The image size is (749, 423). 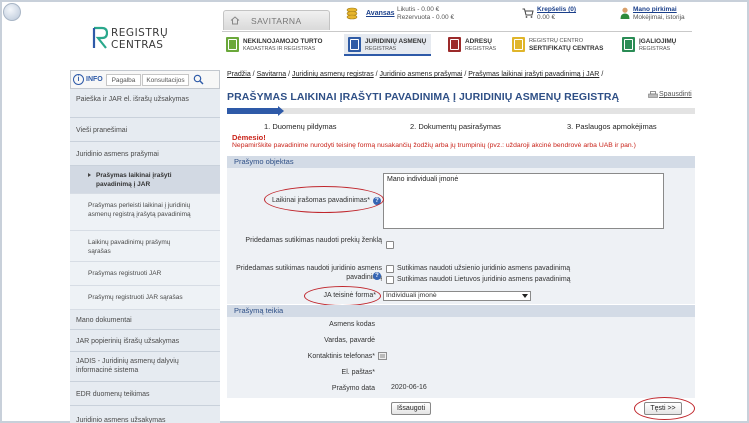 I want to click on email-label: El. paštas*, so click(x=358, y=372).